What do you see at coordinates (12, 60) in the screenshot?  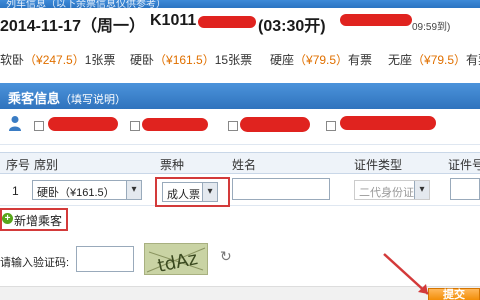 I see `seat-type: 软卧` at bounding box center [12, 60].